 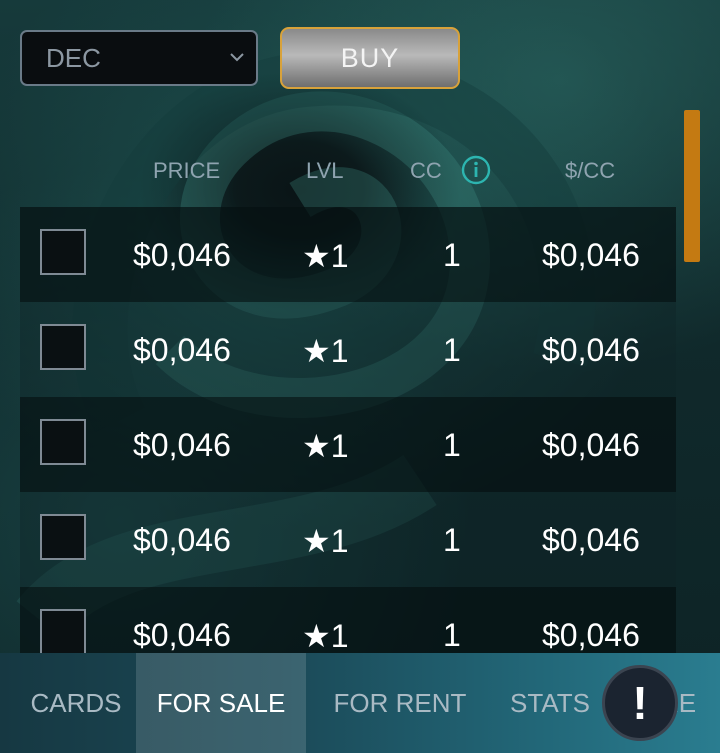 What do you see at coordinates (370, 58) in the screenshot?
I see `buy-button: BUY` at bounding box center [370, 58].